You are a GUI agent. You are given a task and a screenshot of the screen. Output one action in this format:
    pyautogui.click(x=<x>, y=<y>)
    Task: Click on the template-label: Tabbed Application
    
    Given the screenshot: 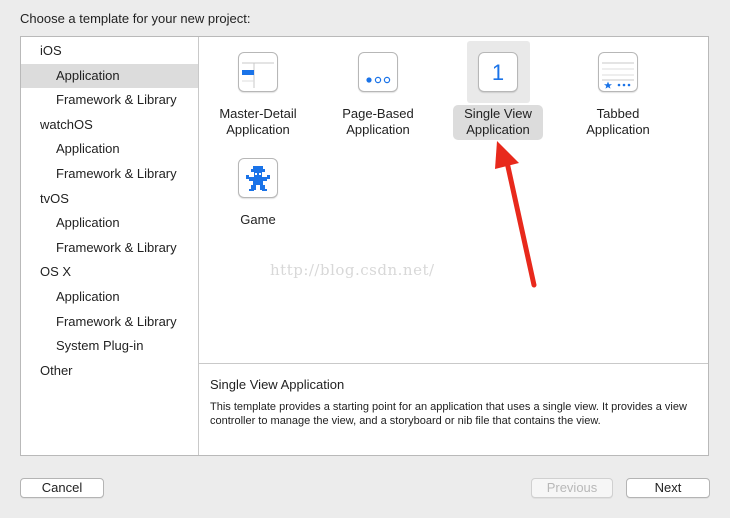 What is the action you would take?
    pyautogui.click(x=618, y=122)
    